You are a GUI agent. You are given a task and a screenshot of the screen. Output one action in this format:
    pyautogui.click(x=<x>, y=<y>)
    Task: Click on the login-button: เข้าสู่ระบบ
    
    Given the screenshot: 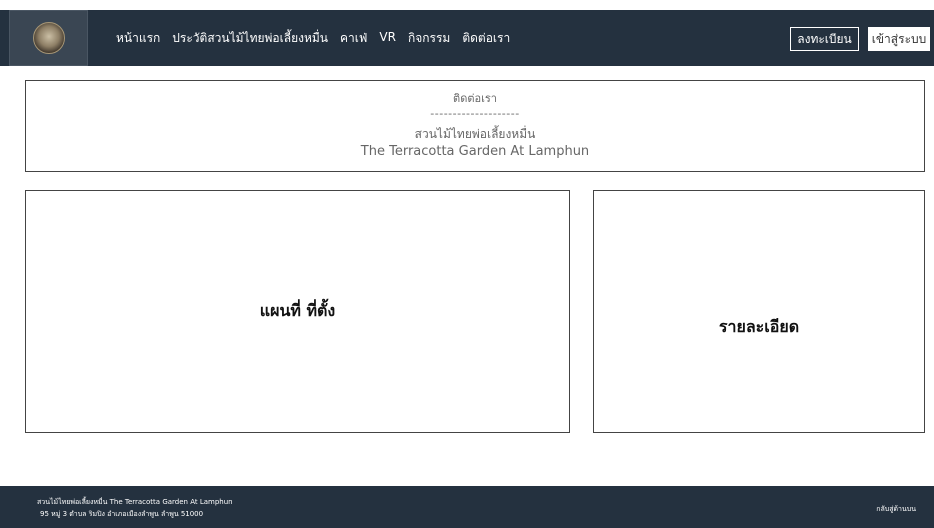 What is the action you would take?
    pyautogui.click(x=899, y=39)
    